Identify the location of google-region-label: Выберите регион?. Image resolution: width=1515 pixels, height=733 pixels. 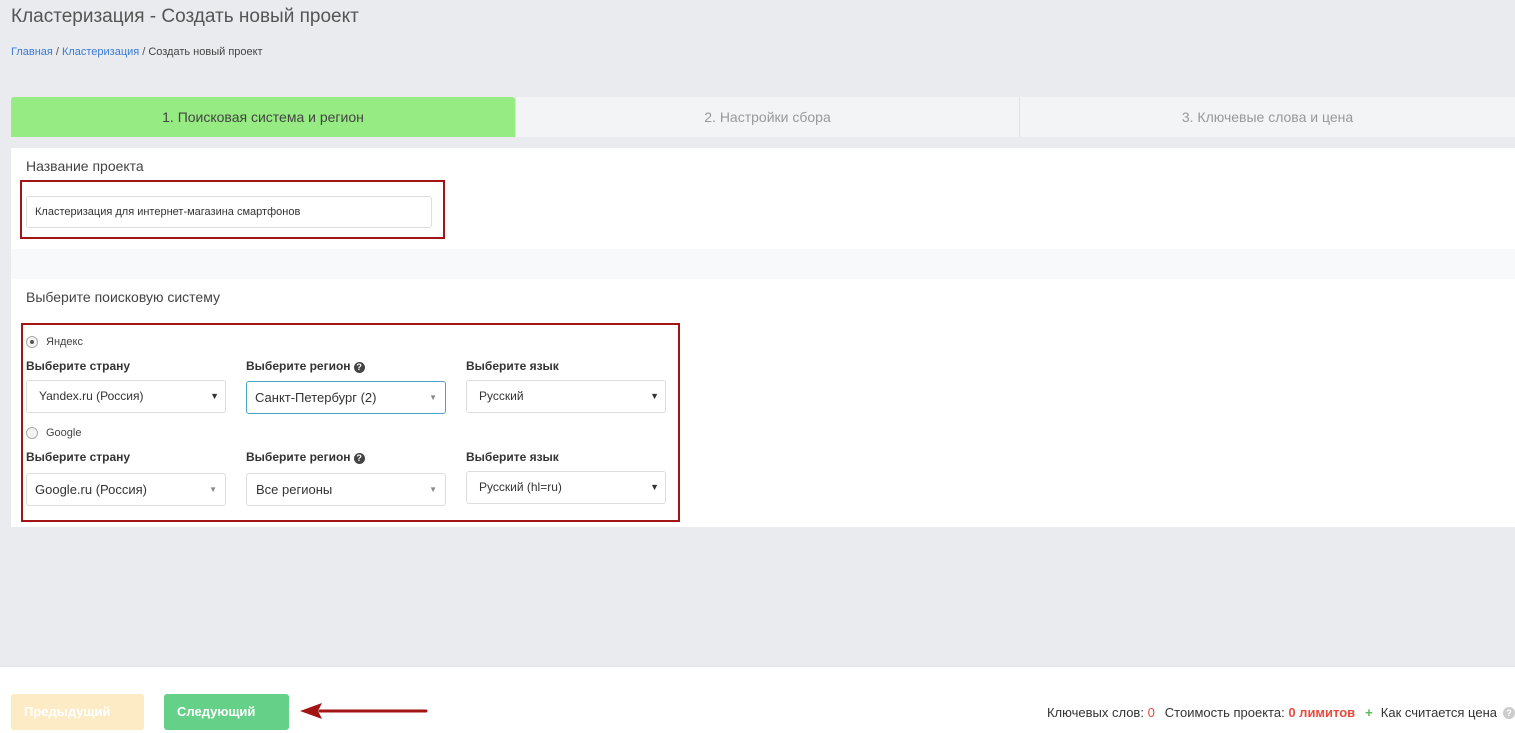
(305, 457).